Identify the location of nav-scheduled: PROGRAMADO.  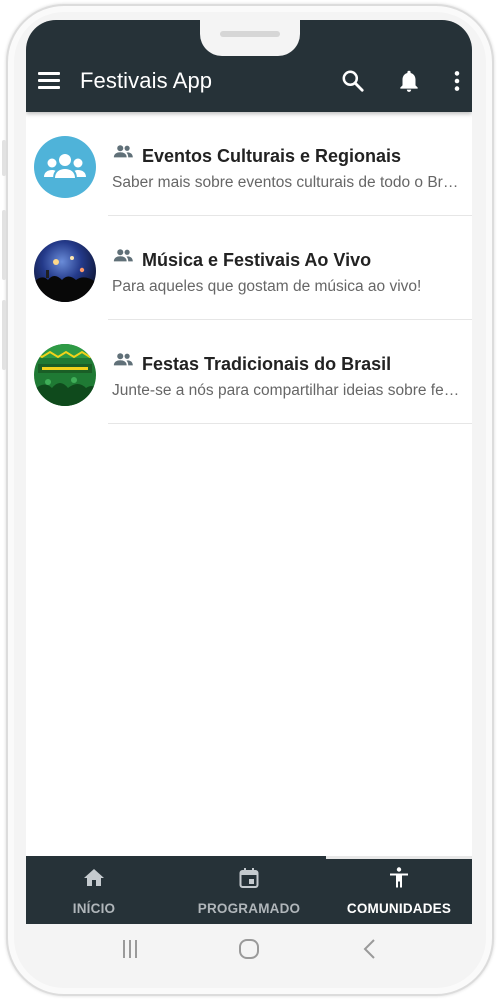
(249, 890).